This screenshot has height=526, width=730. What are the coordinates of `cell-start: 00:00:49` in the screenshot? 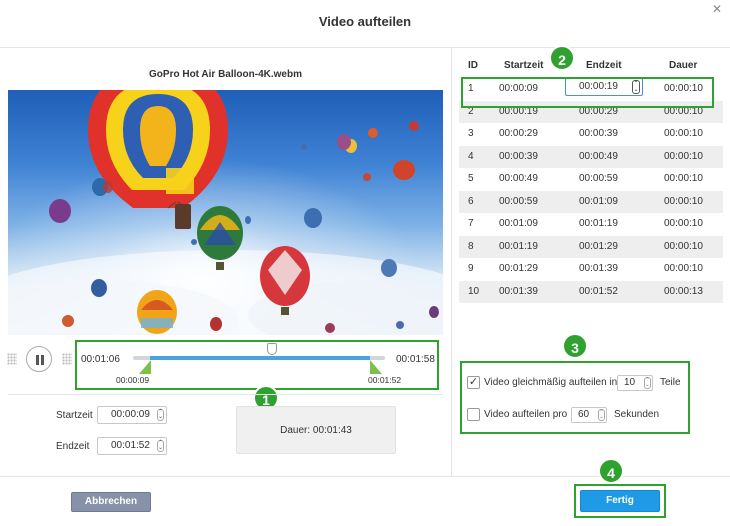 It's located at (518, 178).